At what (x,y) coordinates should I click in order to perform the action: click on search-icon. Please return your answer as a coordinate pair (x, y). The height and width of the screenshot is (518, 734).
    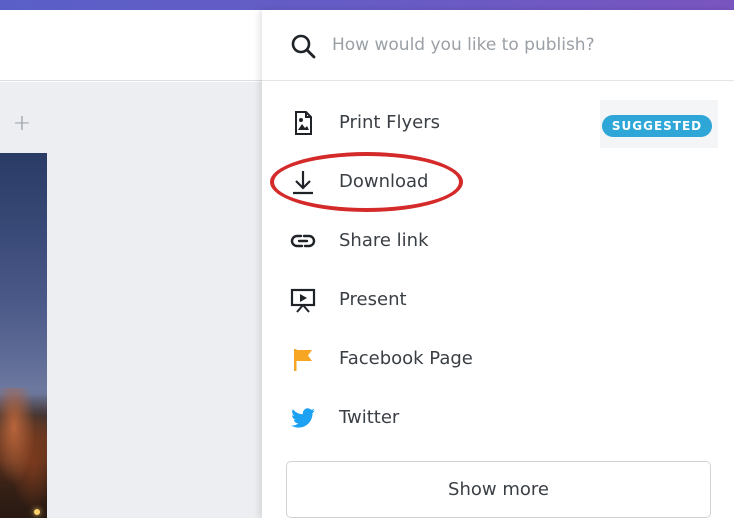
    Looking at the image, I should click on (303, 46).